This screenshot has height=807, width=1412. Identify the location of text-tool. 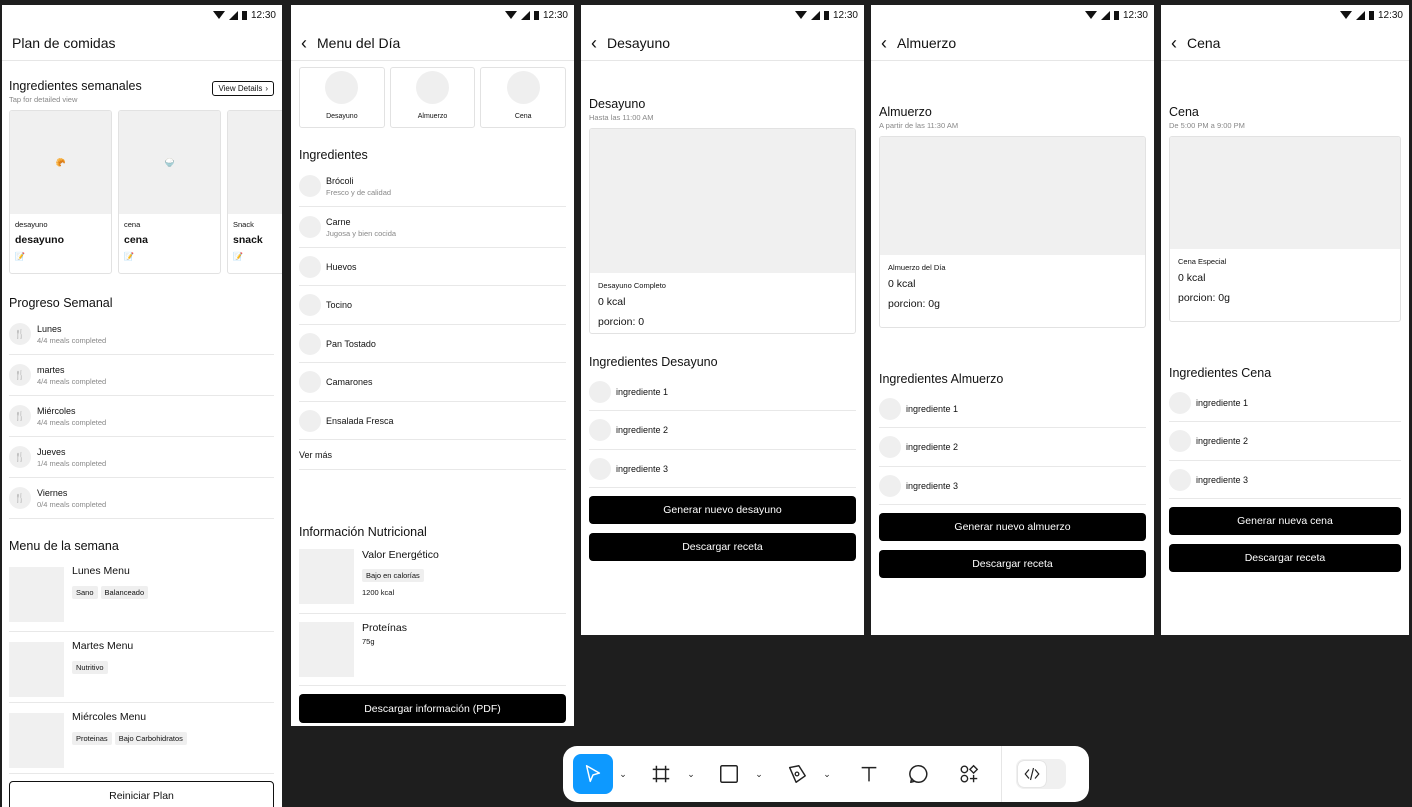
(869, 774).